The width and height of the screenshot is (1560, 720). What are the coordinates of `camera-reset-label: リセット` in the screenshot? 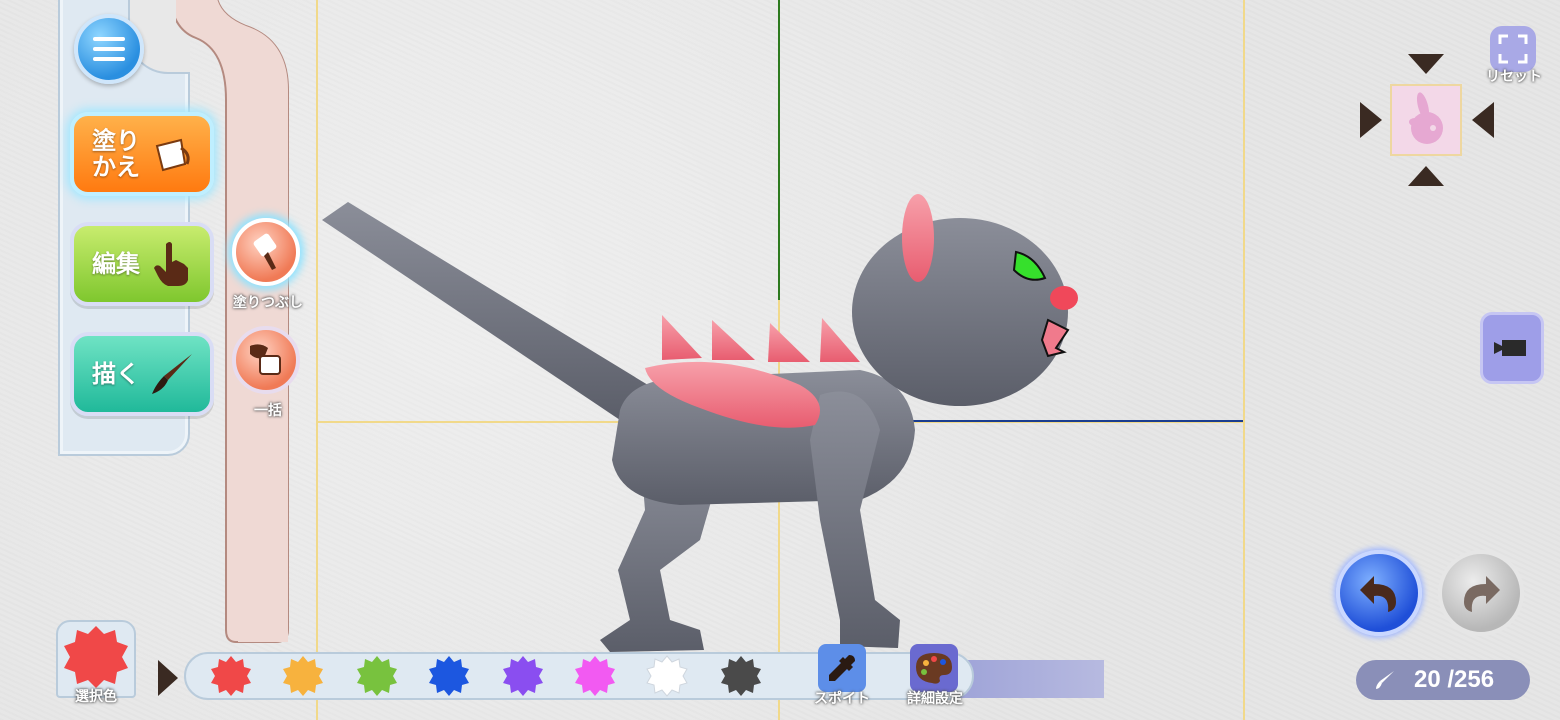 It's located at (1514, 77).